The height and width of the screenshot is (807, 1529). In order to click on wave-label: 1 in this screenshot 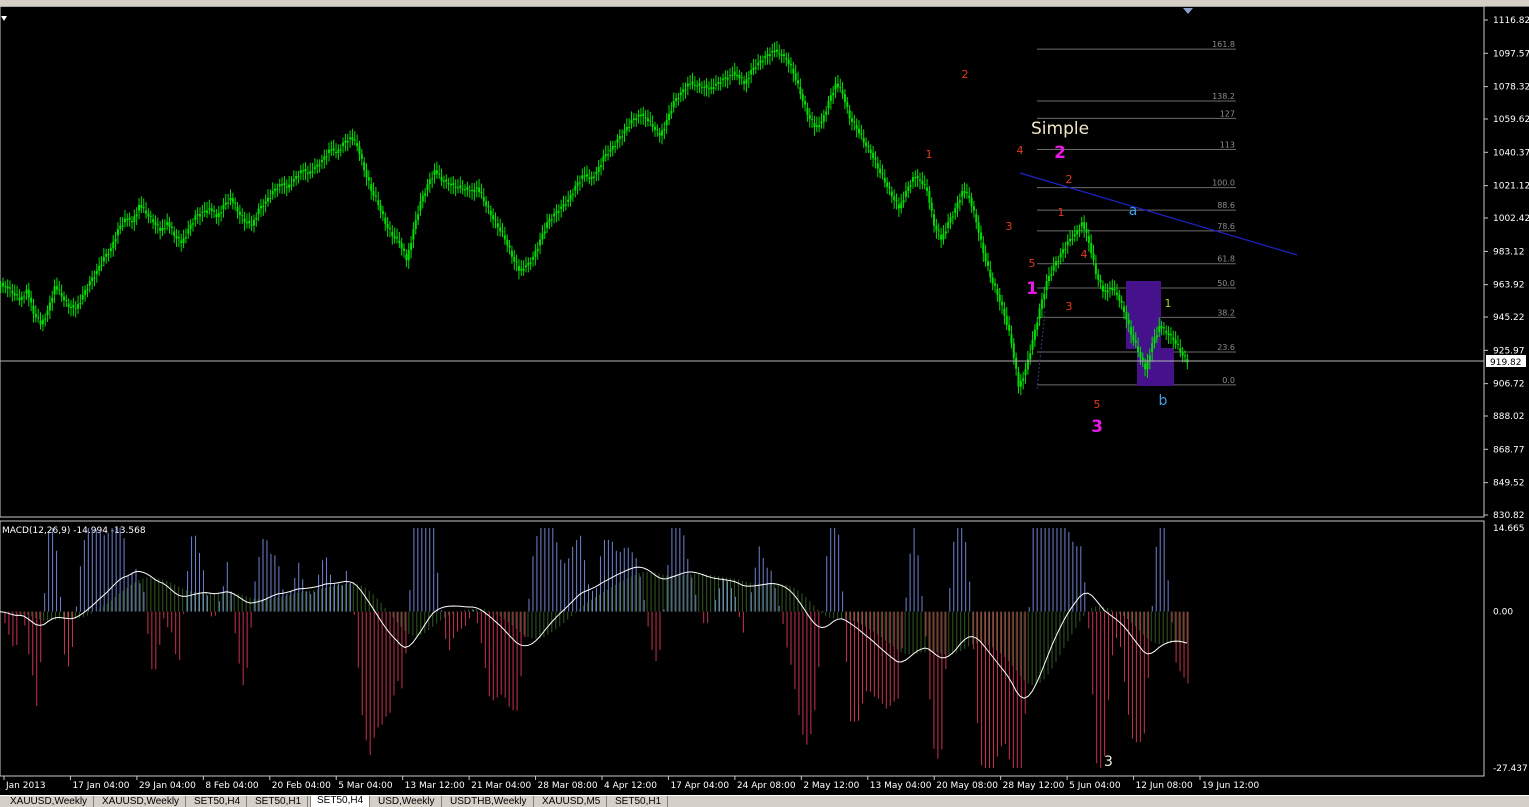, I will do `click(929, 154)`.